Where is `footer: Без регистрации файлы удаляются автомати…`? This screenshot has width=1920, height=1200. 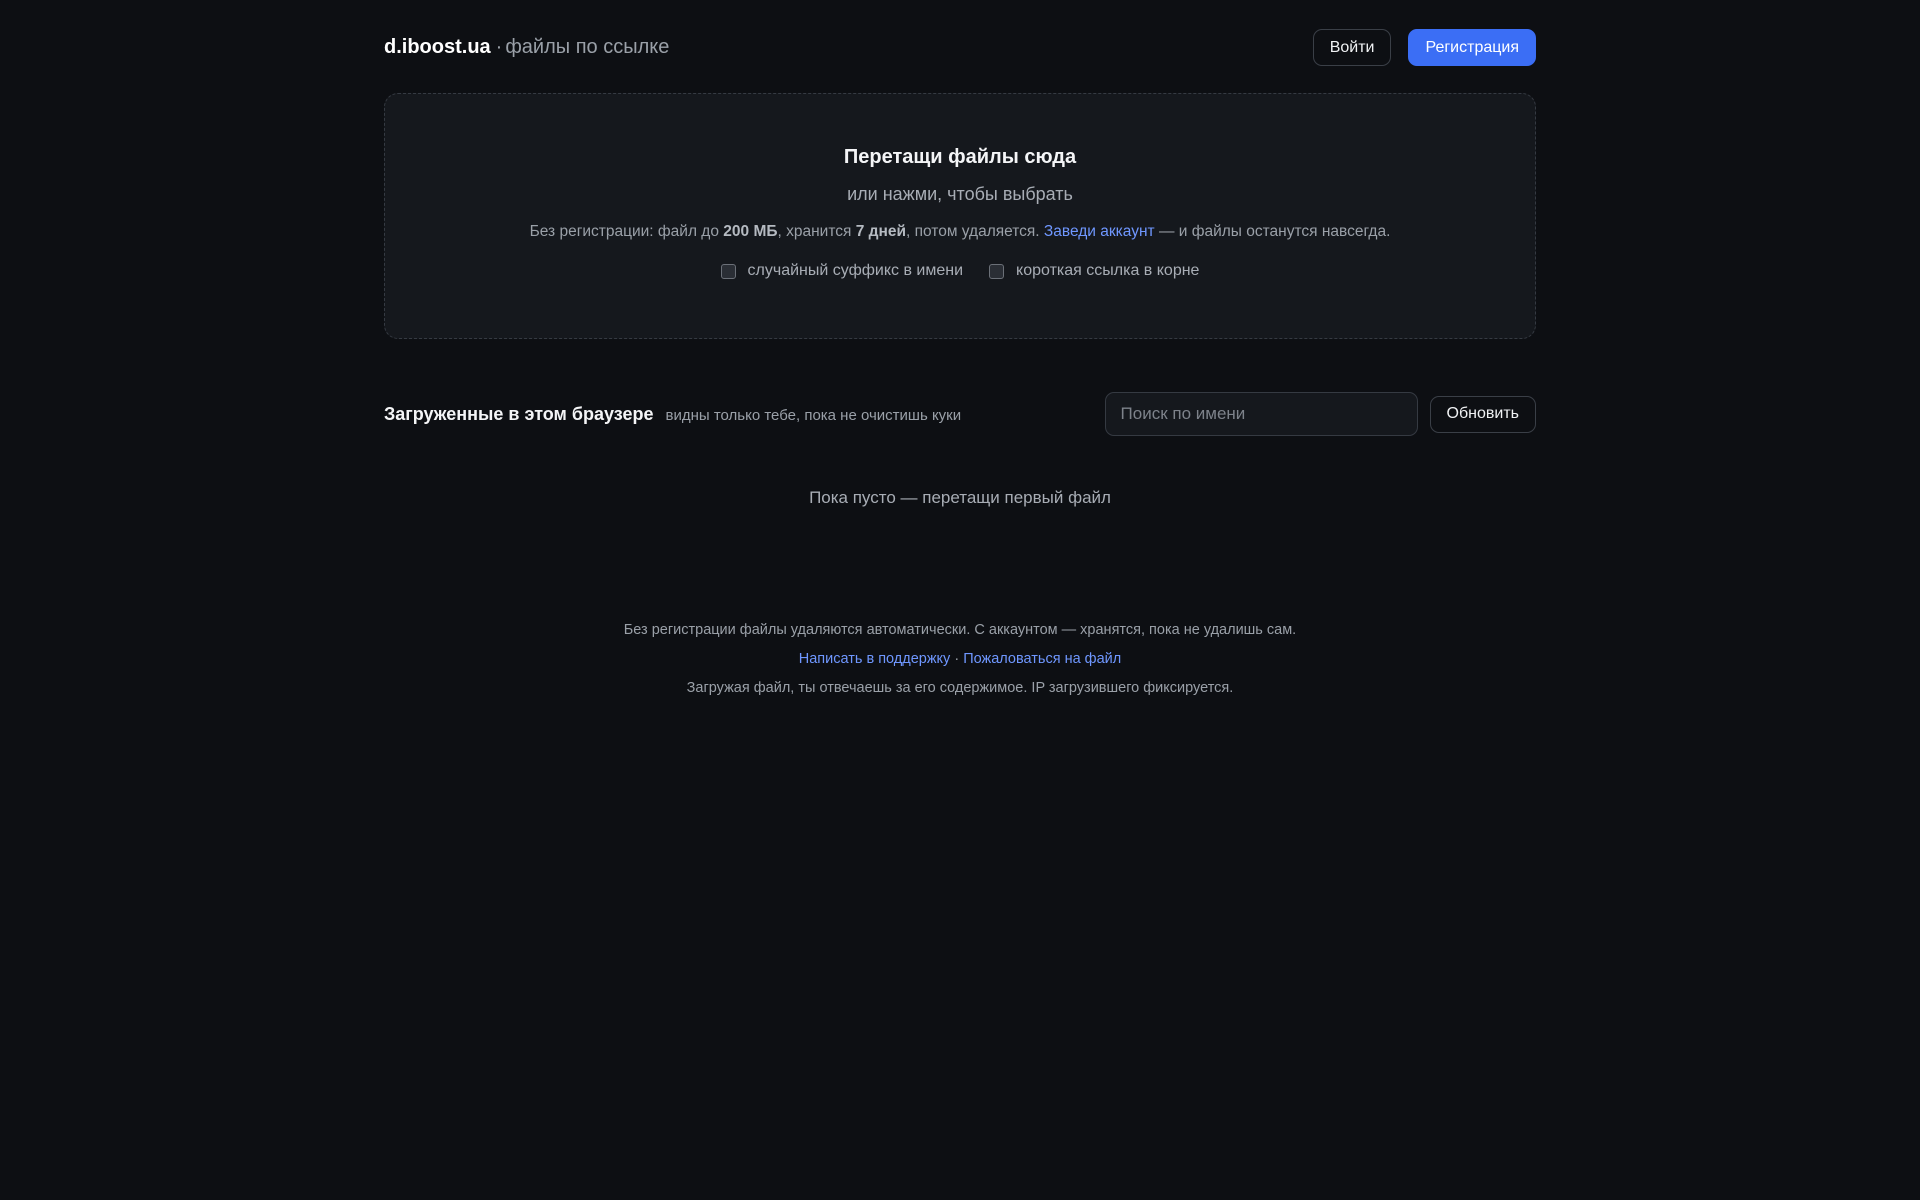 footer: Без регистрации файлы удаляются автомати… is located at coordinates (960, 659).